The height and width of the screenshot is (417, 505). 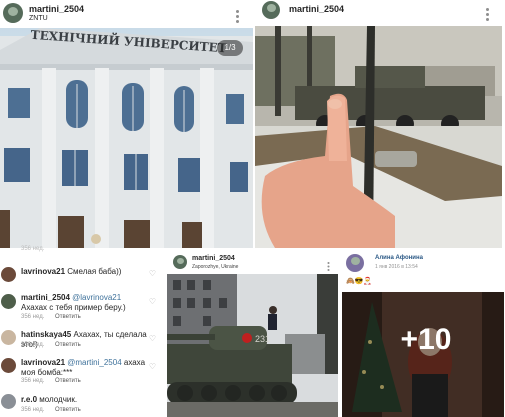 I want to click on comment-text: Смелая баба)), so click(x=94, y=271).